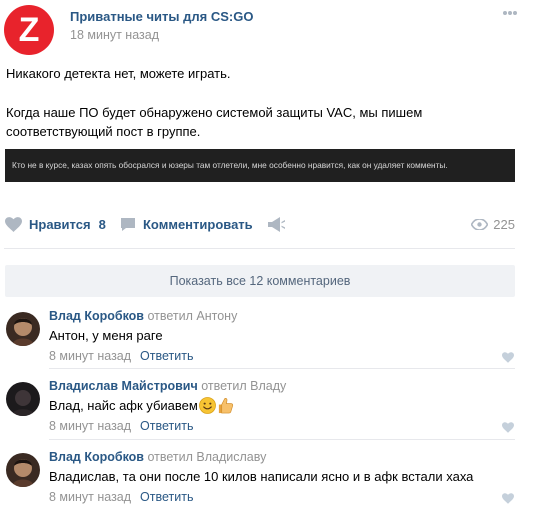  Describe the element at coordinates (114, 35) in the screenshot. I see `post-timestamp: 18 минут назад` at that location.